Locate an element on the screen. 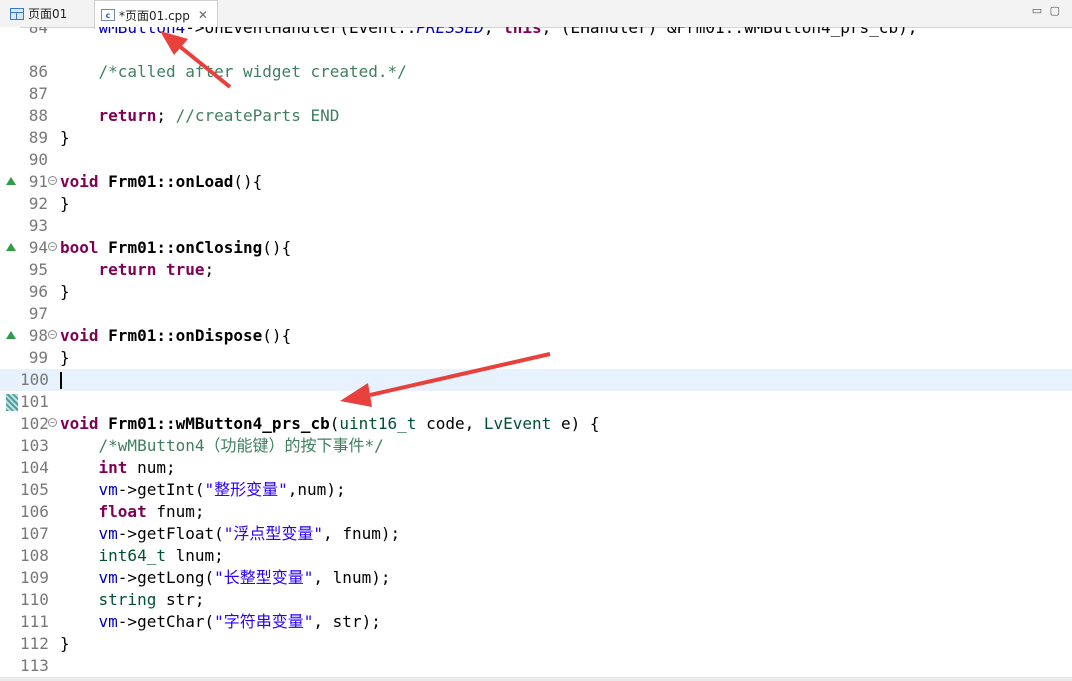 This screenshot has height=681, width=1072. code-text: } is located at coordinates (65, 204).